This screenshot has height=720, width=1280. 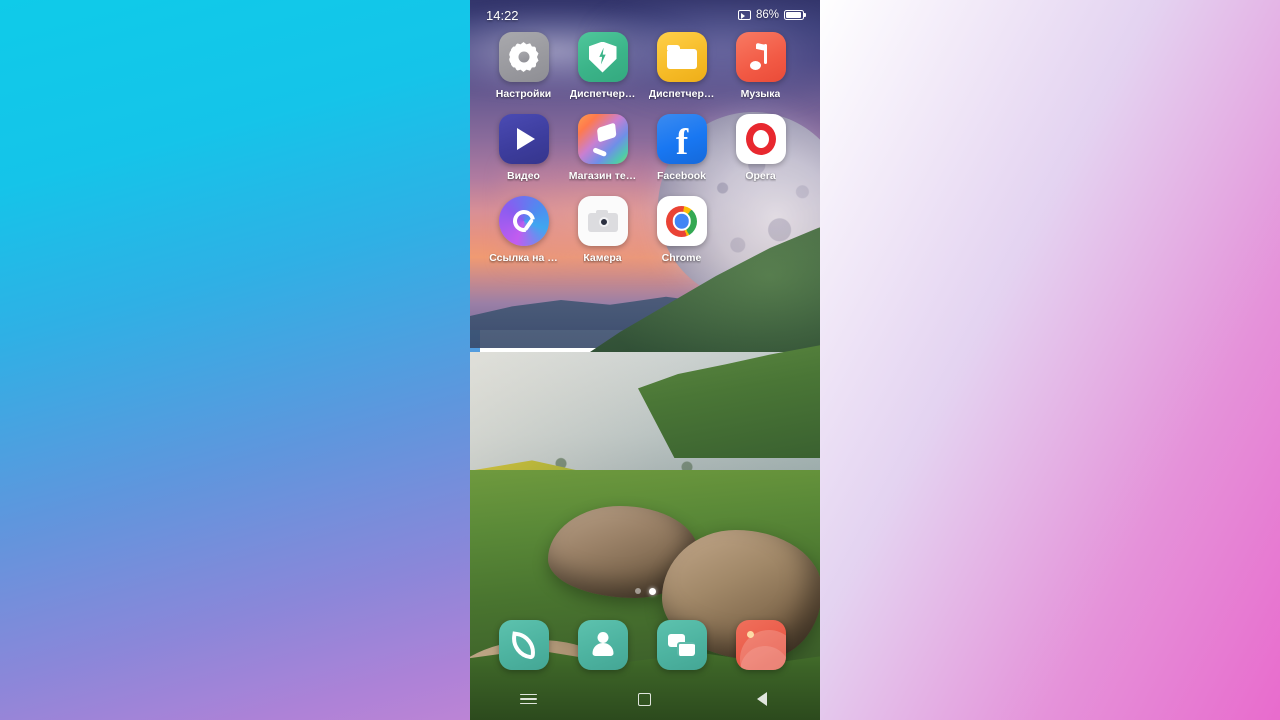 What do you see at coordinates (652, 591) in the screenshot?
I see `page-dot-2-active` at bounding box center [652, 591].